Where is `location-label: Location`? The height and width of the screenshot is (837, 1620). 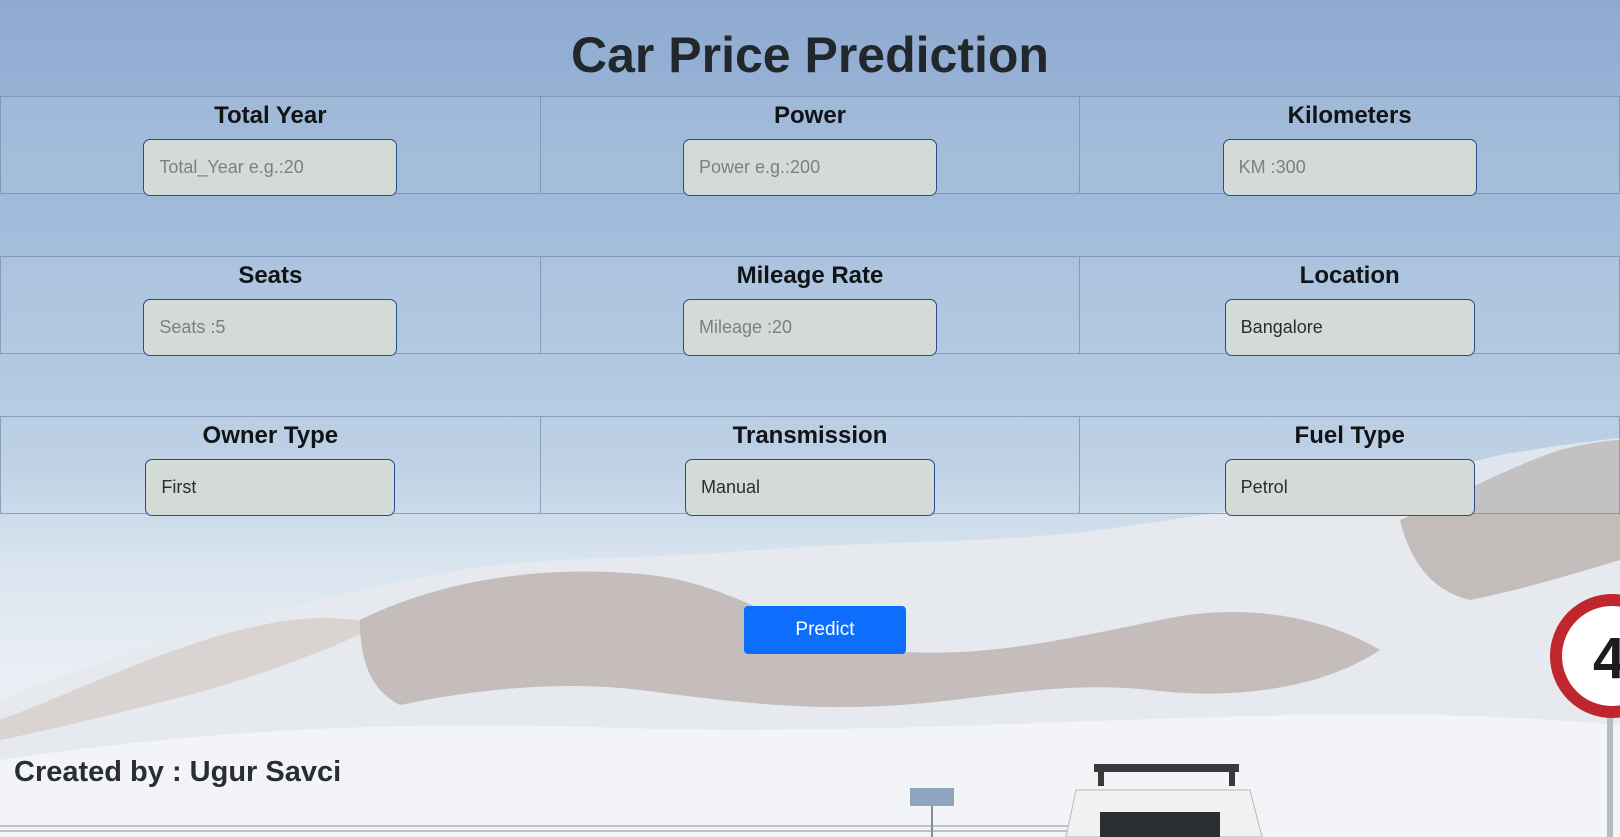
location-label: Location is located at coordinates (1349, 275).